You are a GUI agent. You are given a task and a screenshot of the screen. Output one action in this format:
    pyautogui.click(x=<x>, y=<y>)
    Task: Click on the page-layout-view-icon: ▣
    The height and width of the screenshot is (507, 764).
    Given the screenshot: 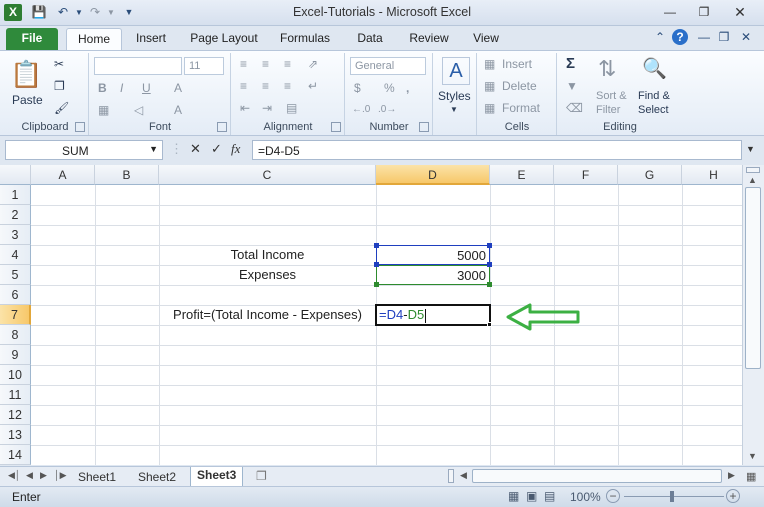 What is the action you would take?
    pyautogui.click(x=531, y=496)
    